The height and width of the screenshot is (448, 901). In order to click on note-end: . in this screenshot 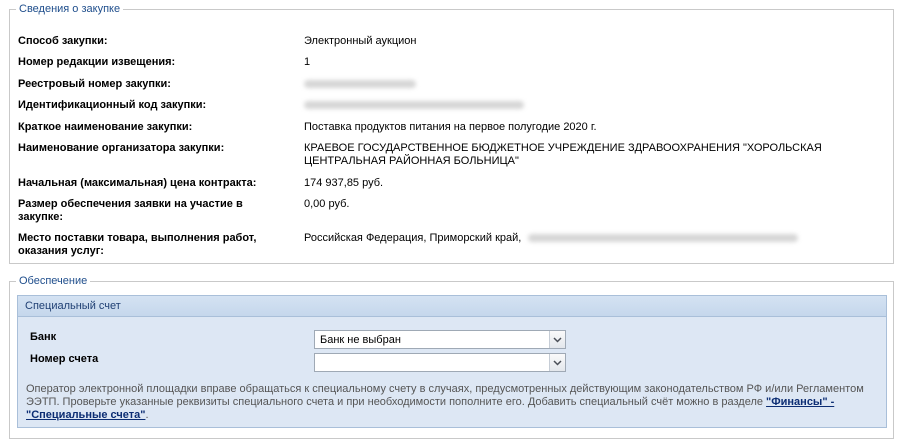, I will do `click(147, 415)`.